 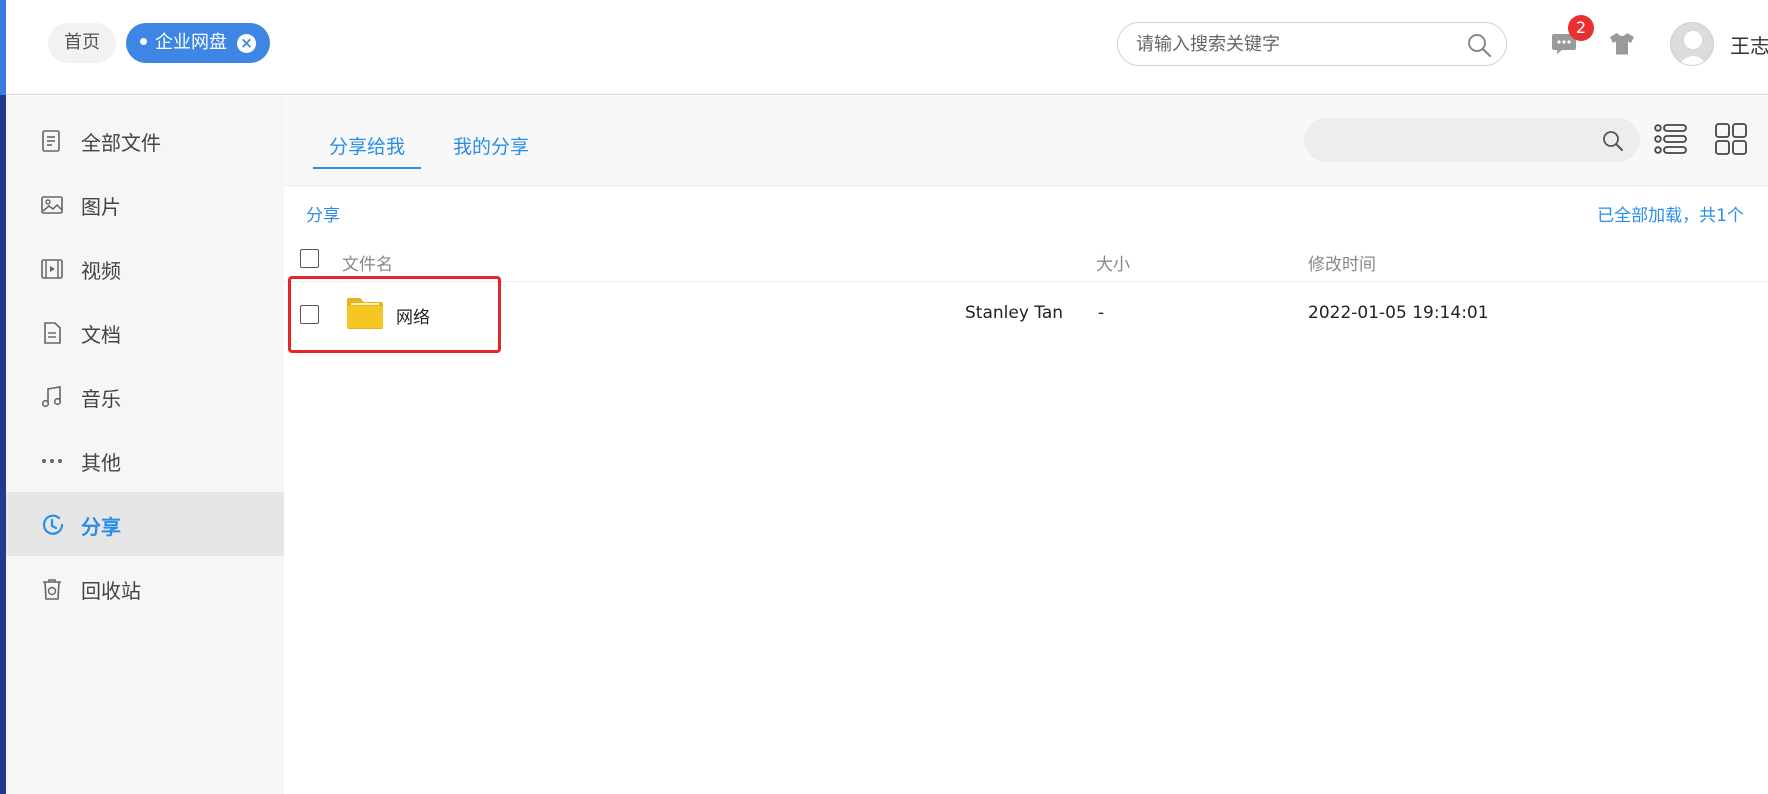 What do you see at coordinates (52, 589) in the screenshot?
I see `recycle-bin-icon` at bounding box center [52, 589].